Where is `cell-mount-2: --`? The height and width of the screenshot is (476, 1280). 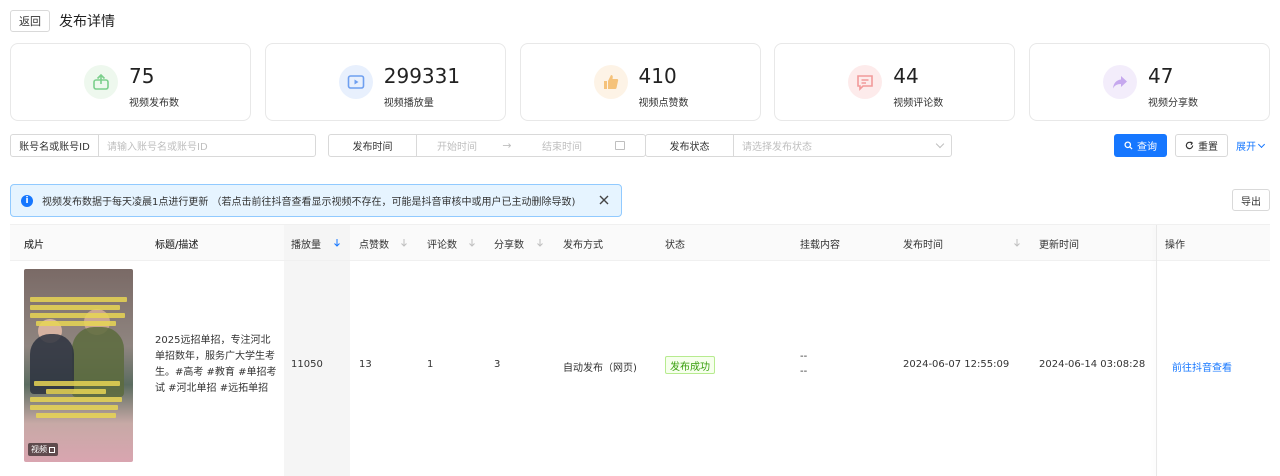 cell-mount-2: -- is located at coordinates (804, 371).